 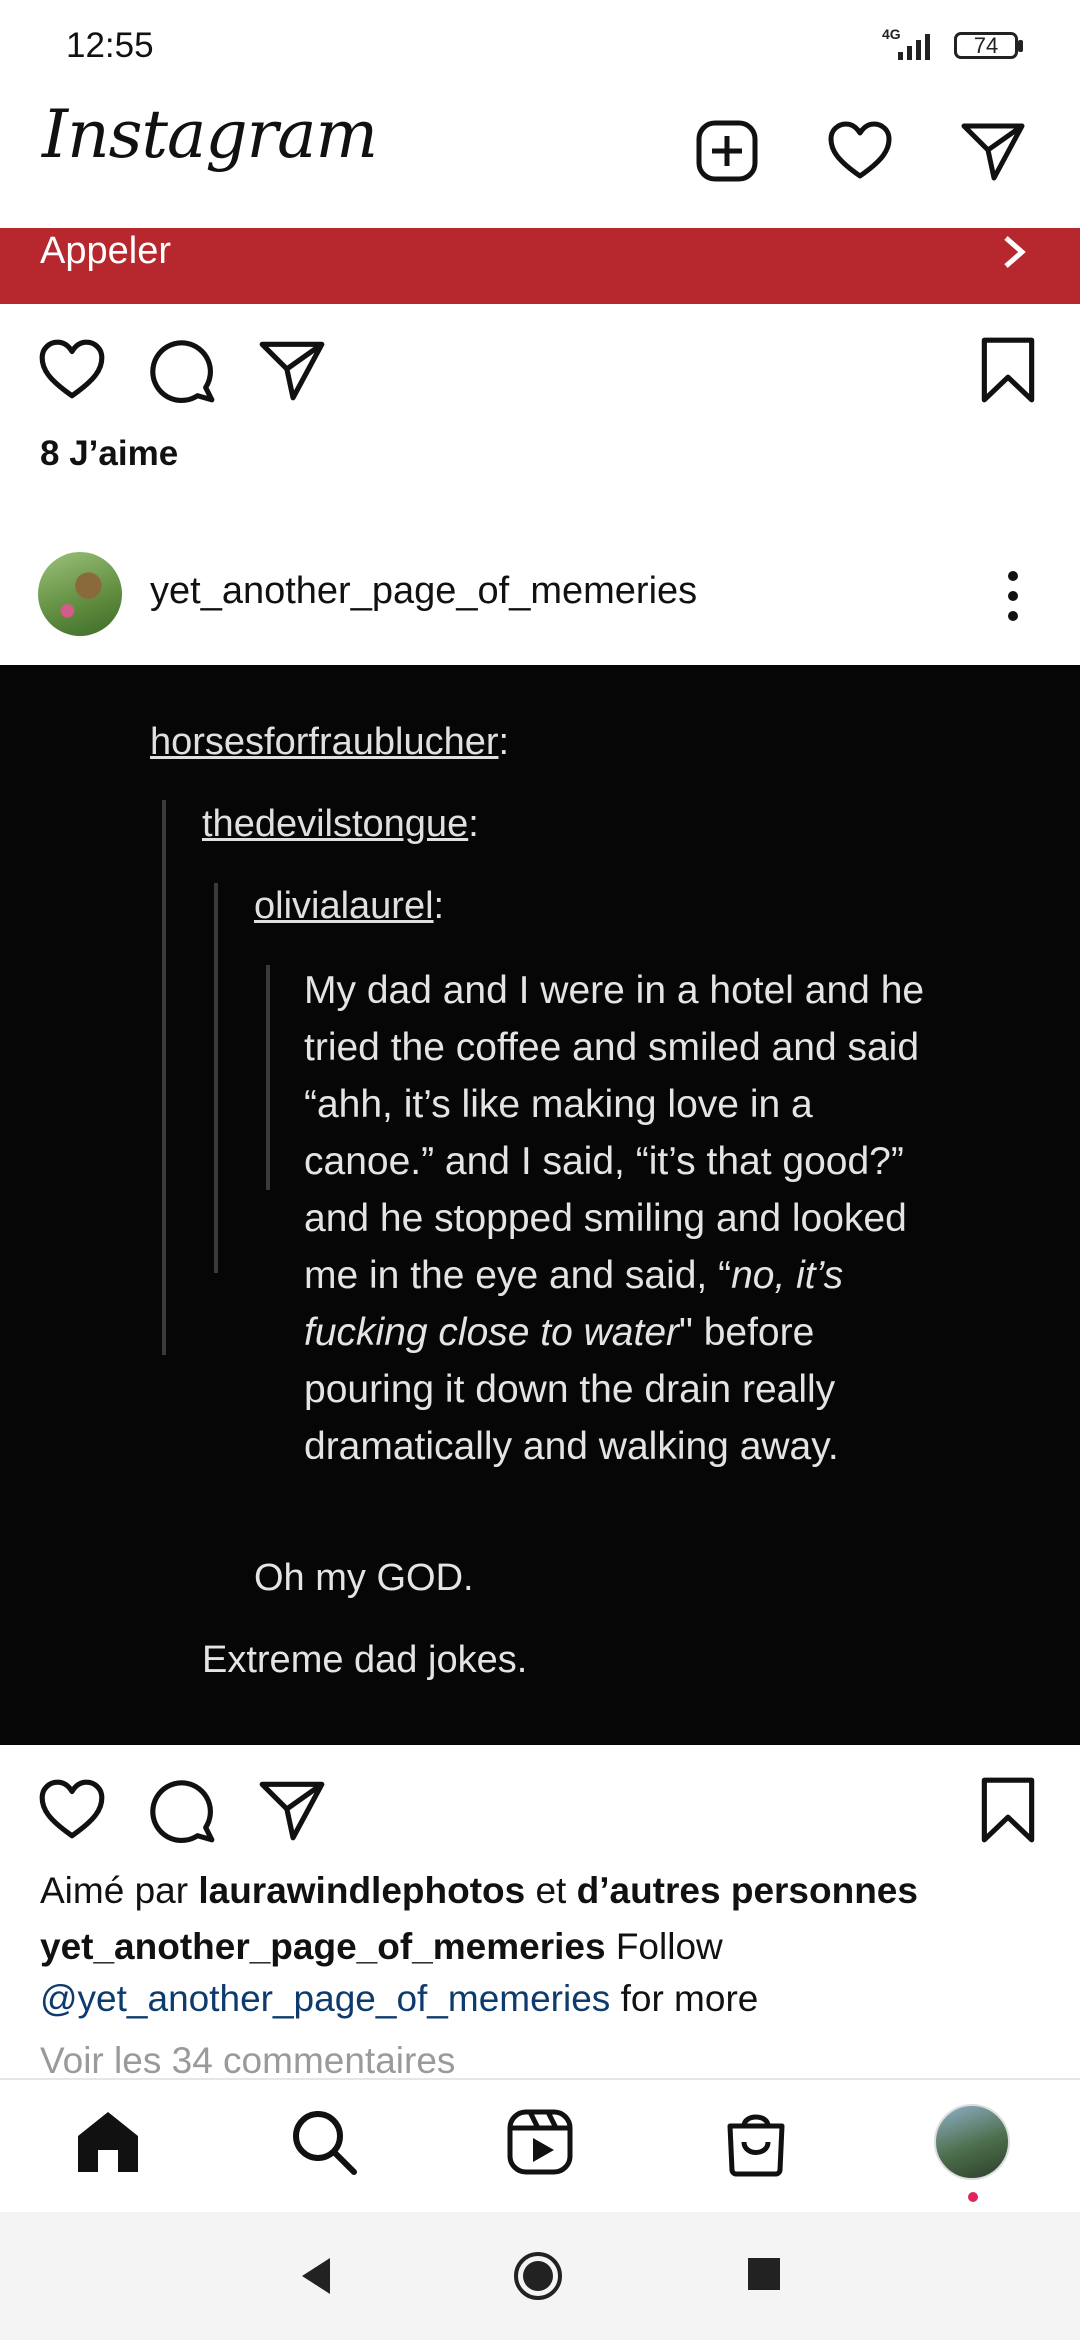 I want to click on signal-icon, so click(x=914, y=47).